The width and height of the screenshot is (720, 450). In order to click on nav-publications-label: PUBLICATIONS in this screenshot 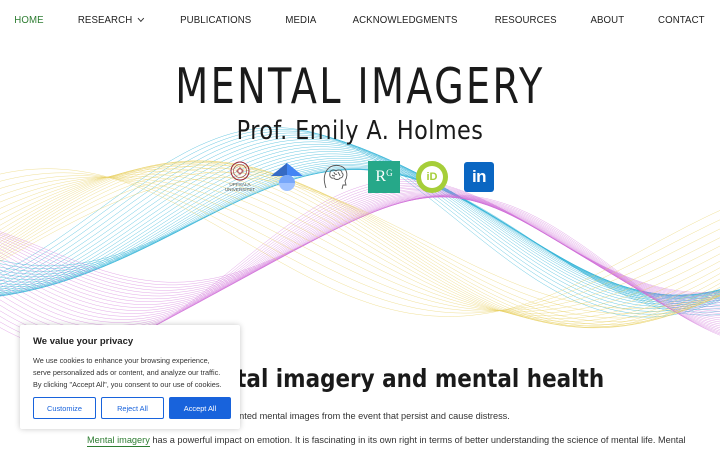, I will do `click(215, 20)`.